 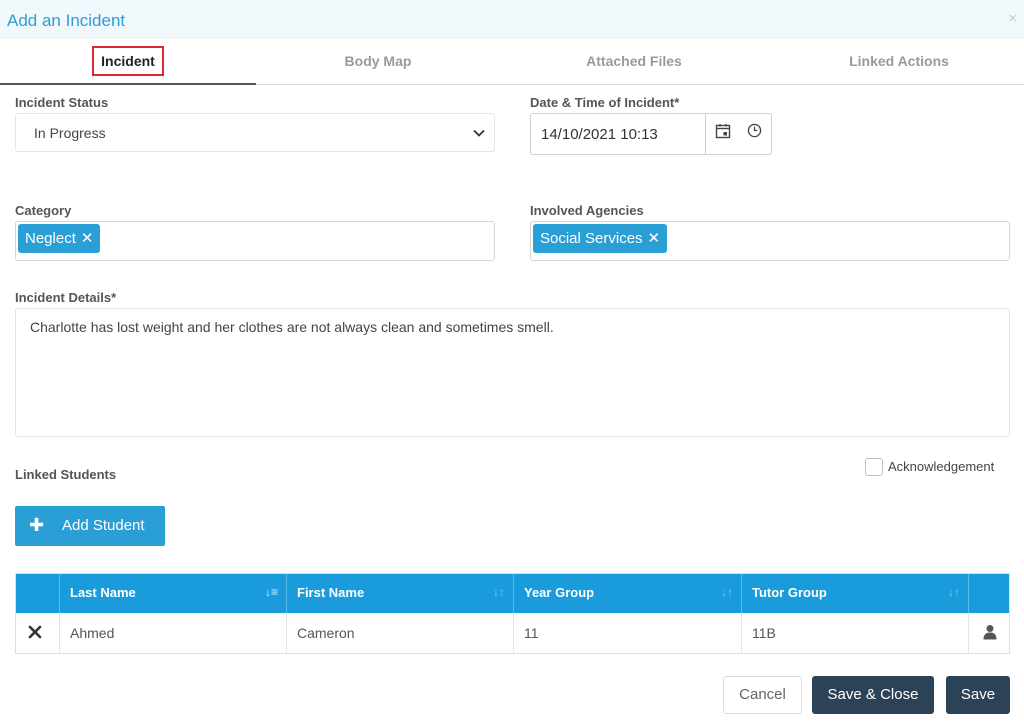 I want to click on tab-attached-files: Attached Files, so click(x=634, y=61).